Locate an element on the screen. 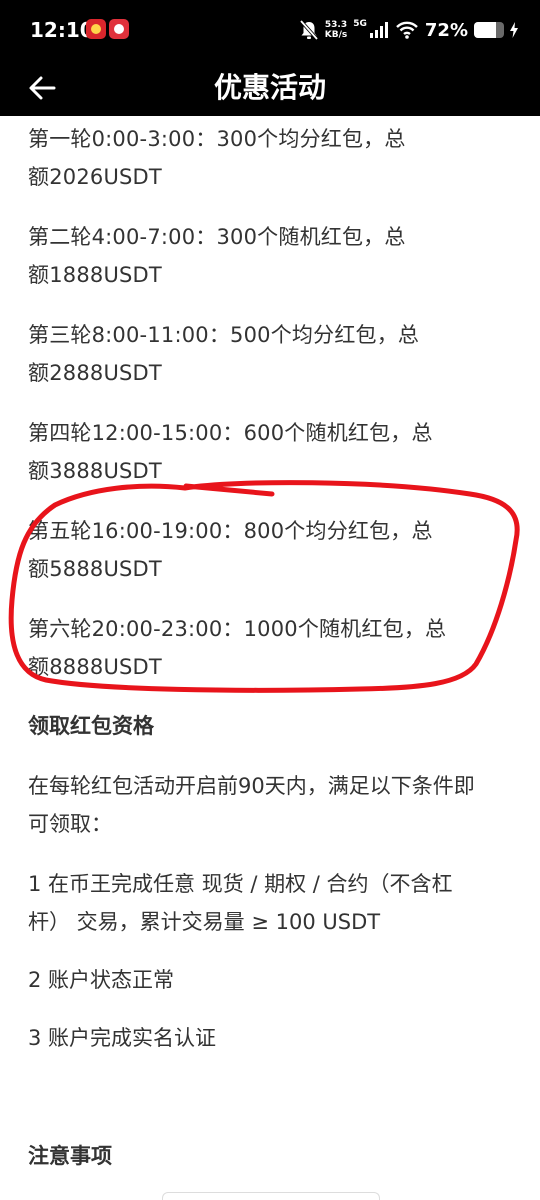  round-3: 第三轮8:00-11:00：500个均分红包，总 额2888USDT is located at coordinates (273, 354).